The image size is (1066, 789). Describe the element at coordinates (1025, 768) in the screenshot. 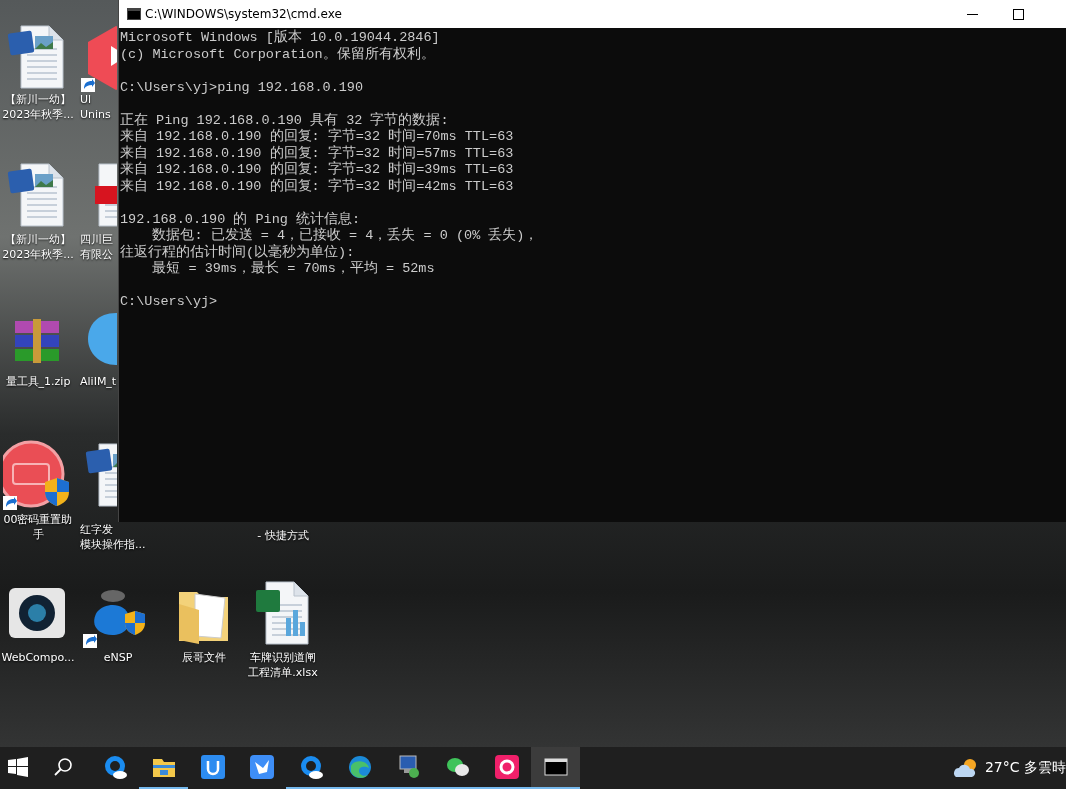

I see `weather-text: 27°C 多雲時` at that location.